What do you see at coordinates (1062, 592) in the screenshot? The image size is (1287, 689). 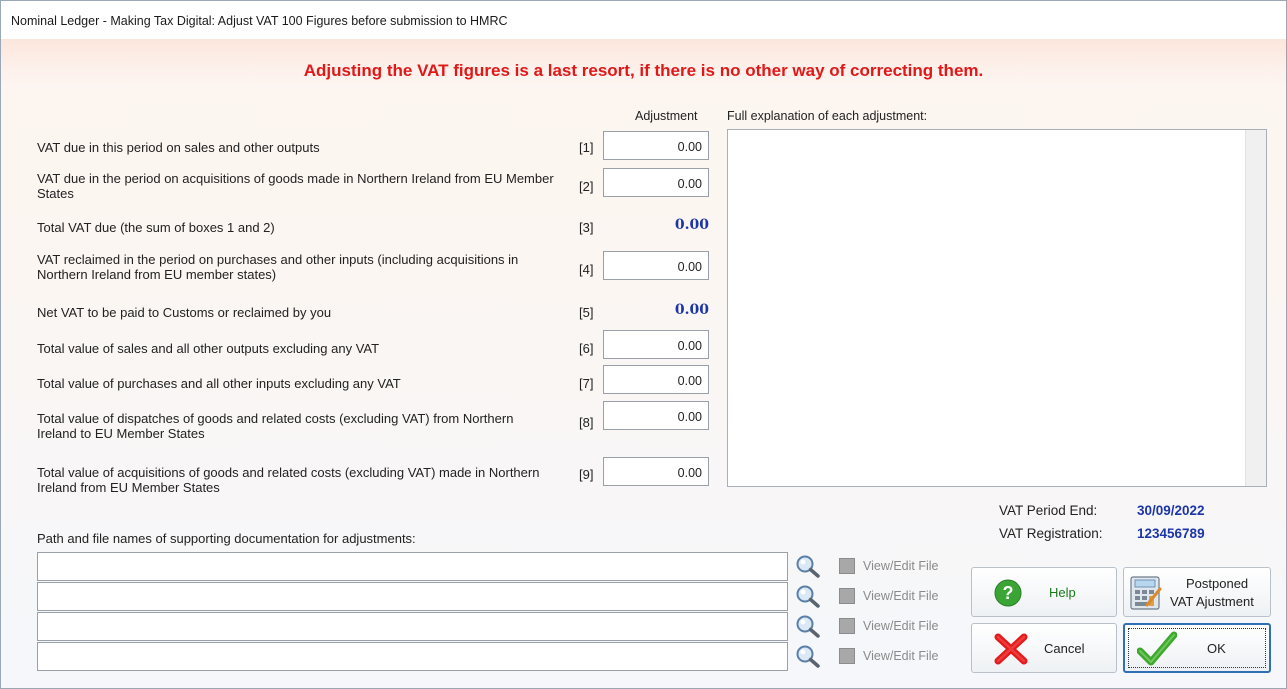 I see `help-button-label: Help` at bounding box center [1062, 592].